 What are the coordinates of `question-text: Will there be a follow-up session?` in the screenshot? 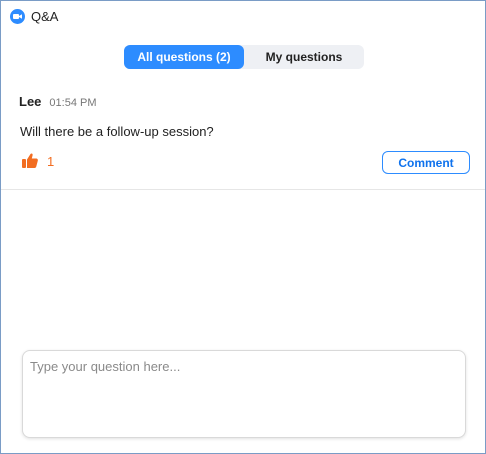 It's located at (117, 131).